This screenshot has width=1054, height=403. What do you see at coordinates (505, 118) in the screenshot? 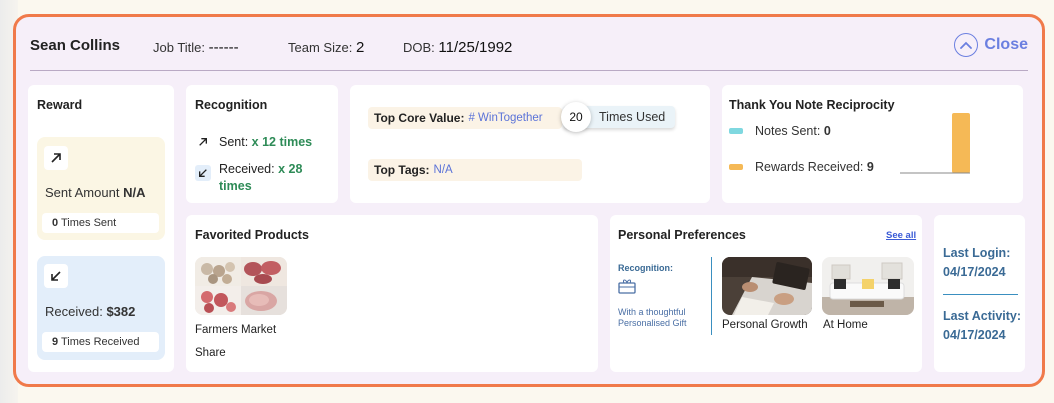
I see `top-core-value-link: # WinTogether` at bounding box center [505, 118].